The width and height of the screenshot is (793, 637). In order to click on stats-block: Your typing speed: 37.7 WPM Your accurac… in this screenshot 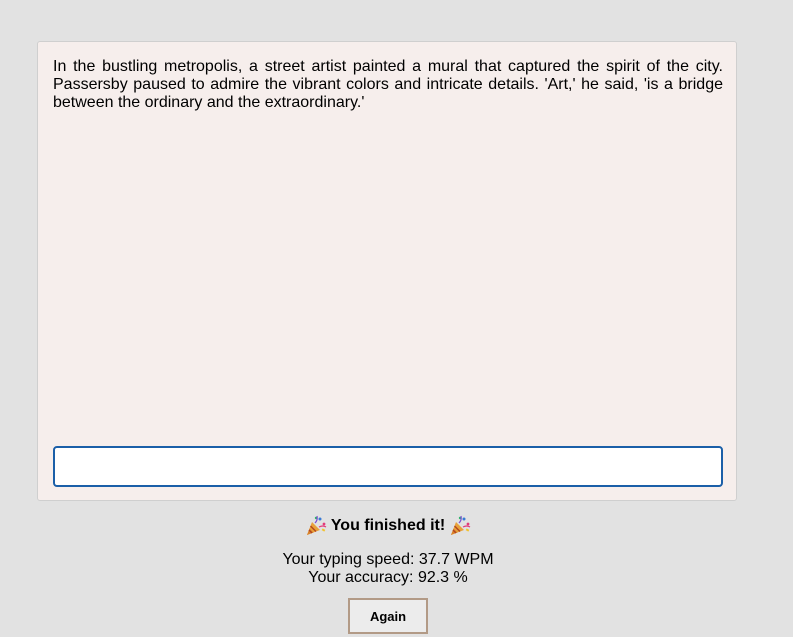, I will do `click(388, 569)`.